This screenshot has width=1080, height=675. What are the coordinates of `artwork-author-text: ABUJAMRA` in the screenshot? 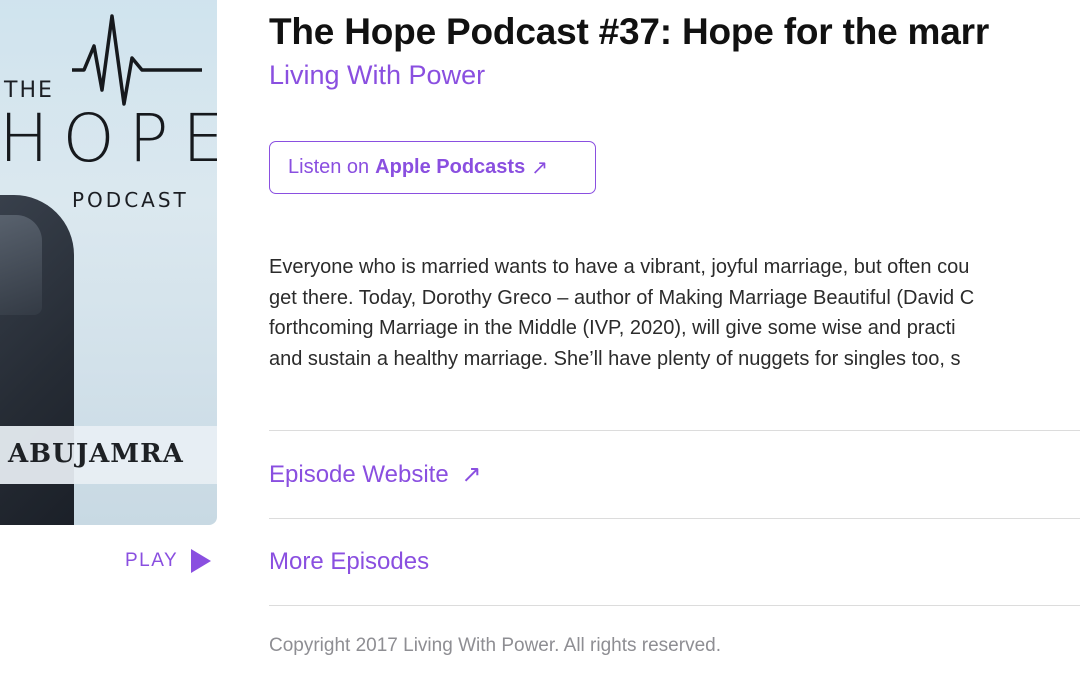 It's located at (96, 454).